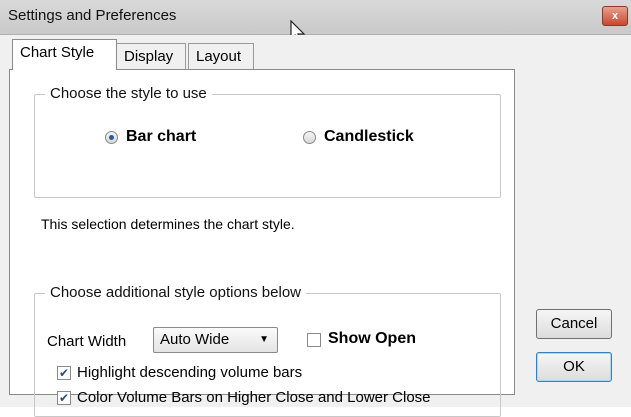 The width and height of the screenshot is (631, 417). I want to click on chart-width-value: Auto Wide, so click(195, 339).